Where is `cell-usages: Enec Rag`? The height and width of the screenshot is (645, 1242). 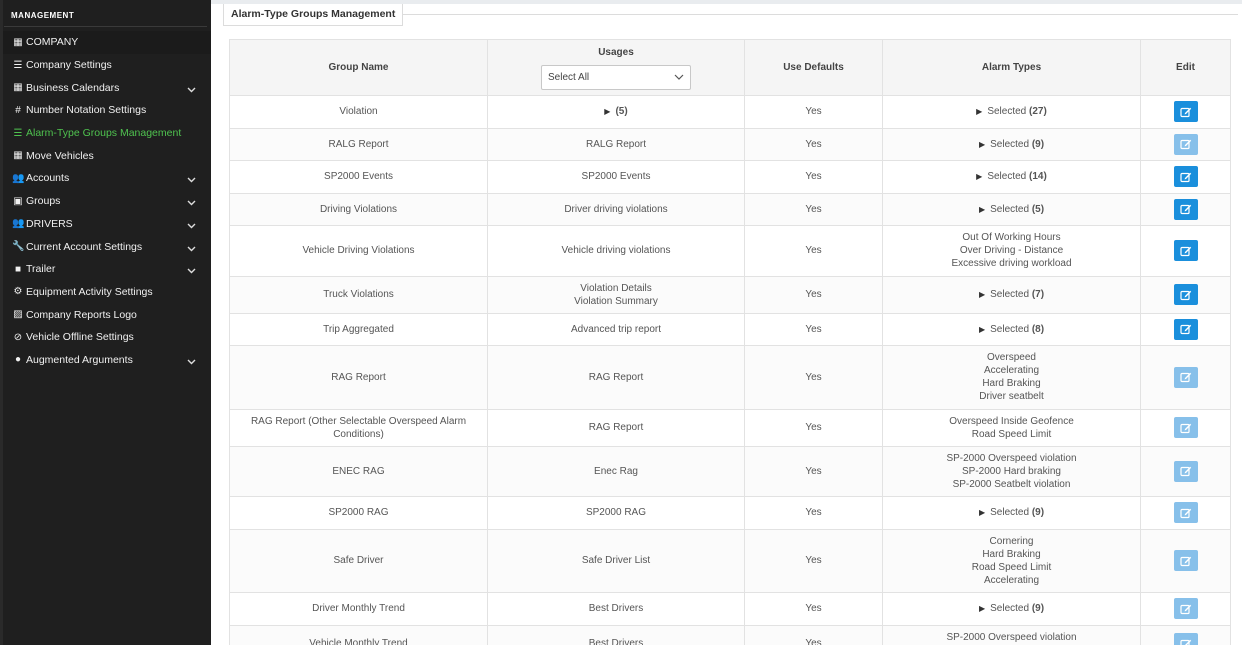 cell-usages: Enec Rag is located at coordinates (616, 471).